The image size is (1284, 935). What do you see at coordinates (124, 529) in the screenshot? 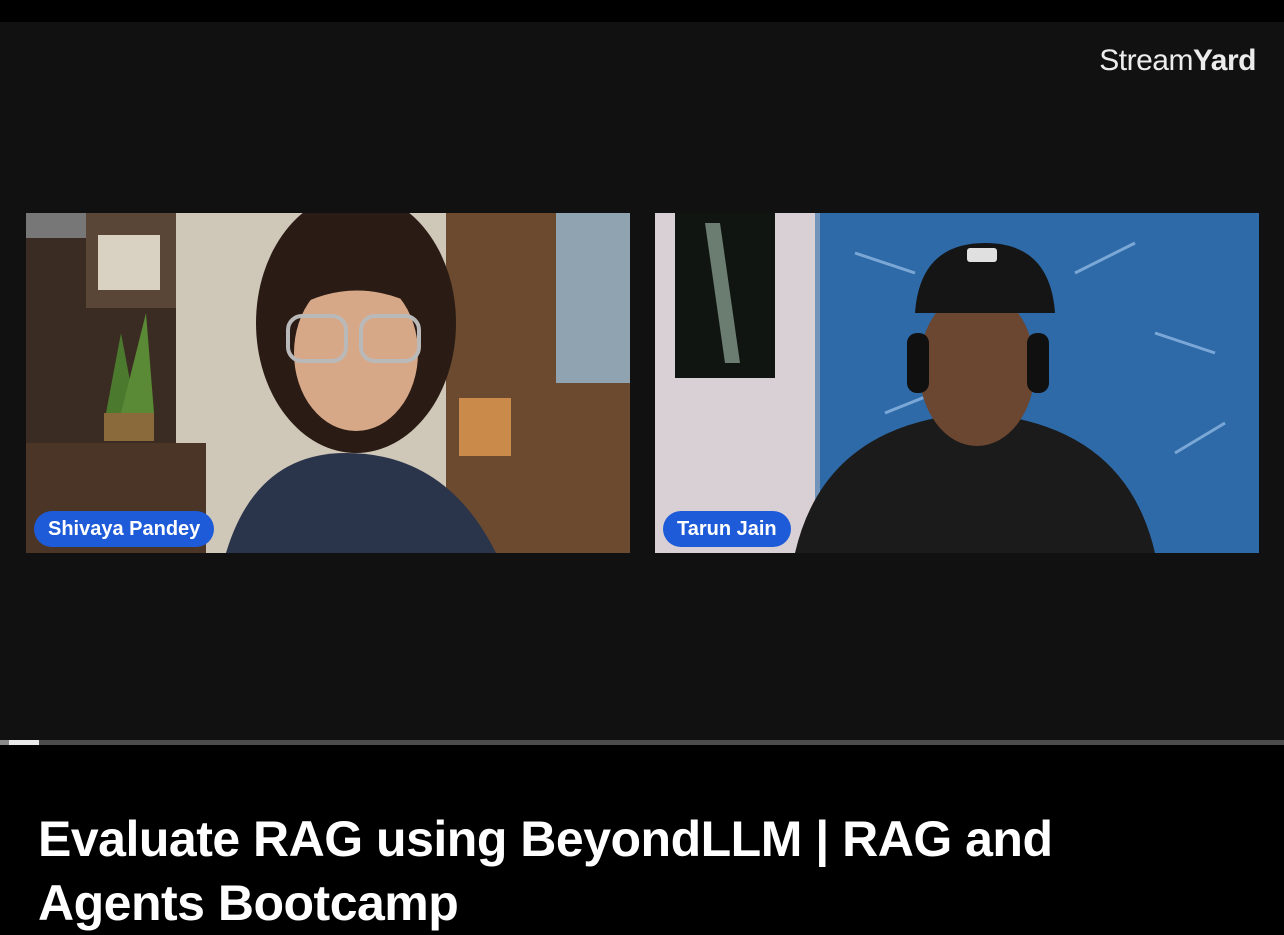
I see `participant-name-badge: Shivaya Pandey` at bounding box center [124, 529].